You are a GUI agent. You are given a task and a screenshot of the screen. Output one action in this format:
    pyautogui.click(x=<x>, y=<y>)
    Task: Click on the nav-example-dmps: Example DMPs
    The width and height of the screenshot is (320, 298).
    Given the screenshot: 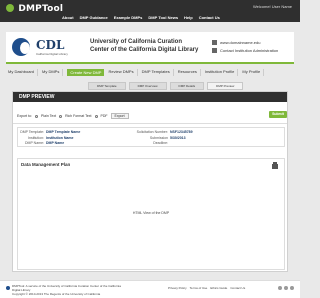 What is the action you would take?
    pyautogui.click(x=128, y=17)
    